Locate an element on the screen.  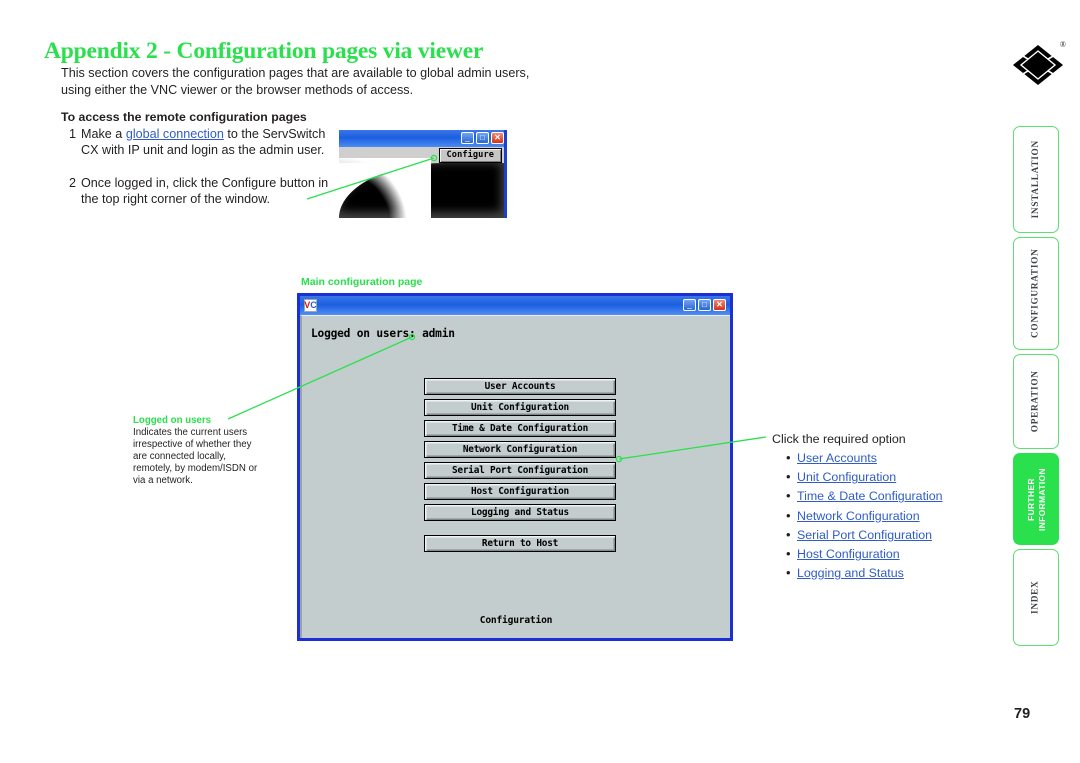
step-number: 2 is located at coordinates (72, 183).